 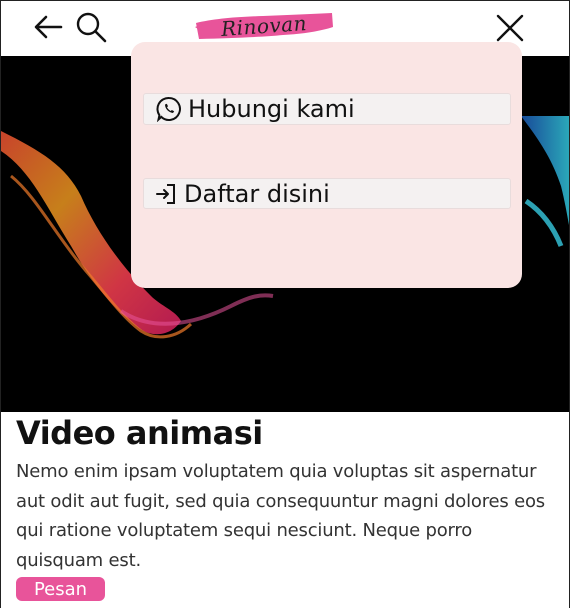 What do you see at coordinates (264, 26) in the screenshot?
I see `brand-logo: Rinovan` at bounding box center [264, 26].